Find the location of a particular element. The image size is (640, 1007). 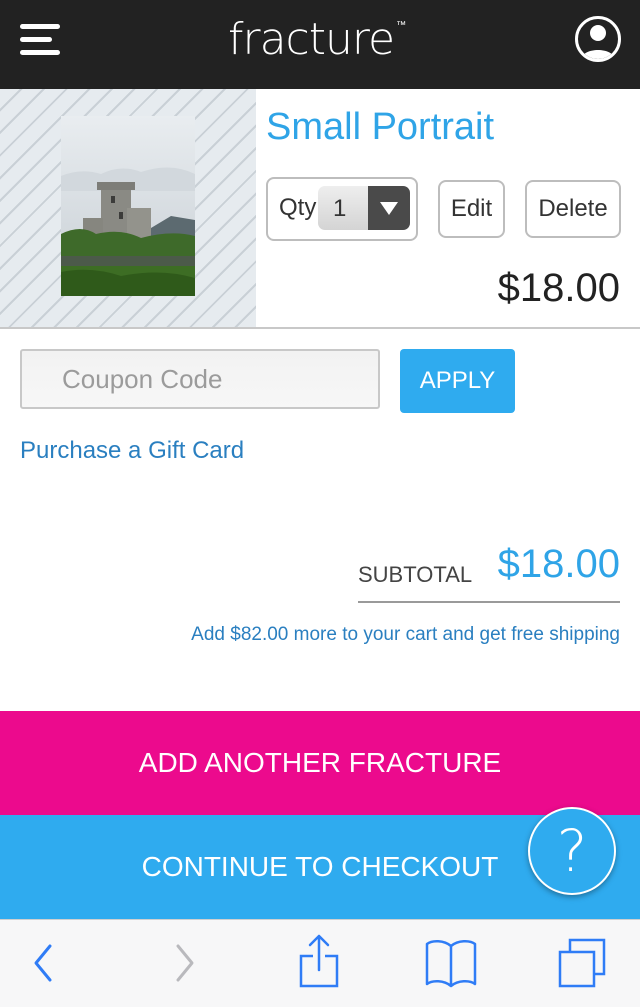

book-icon is located at coordinates (451, 964).